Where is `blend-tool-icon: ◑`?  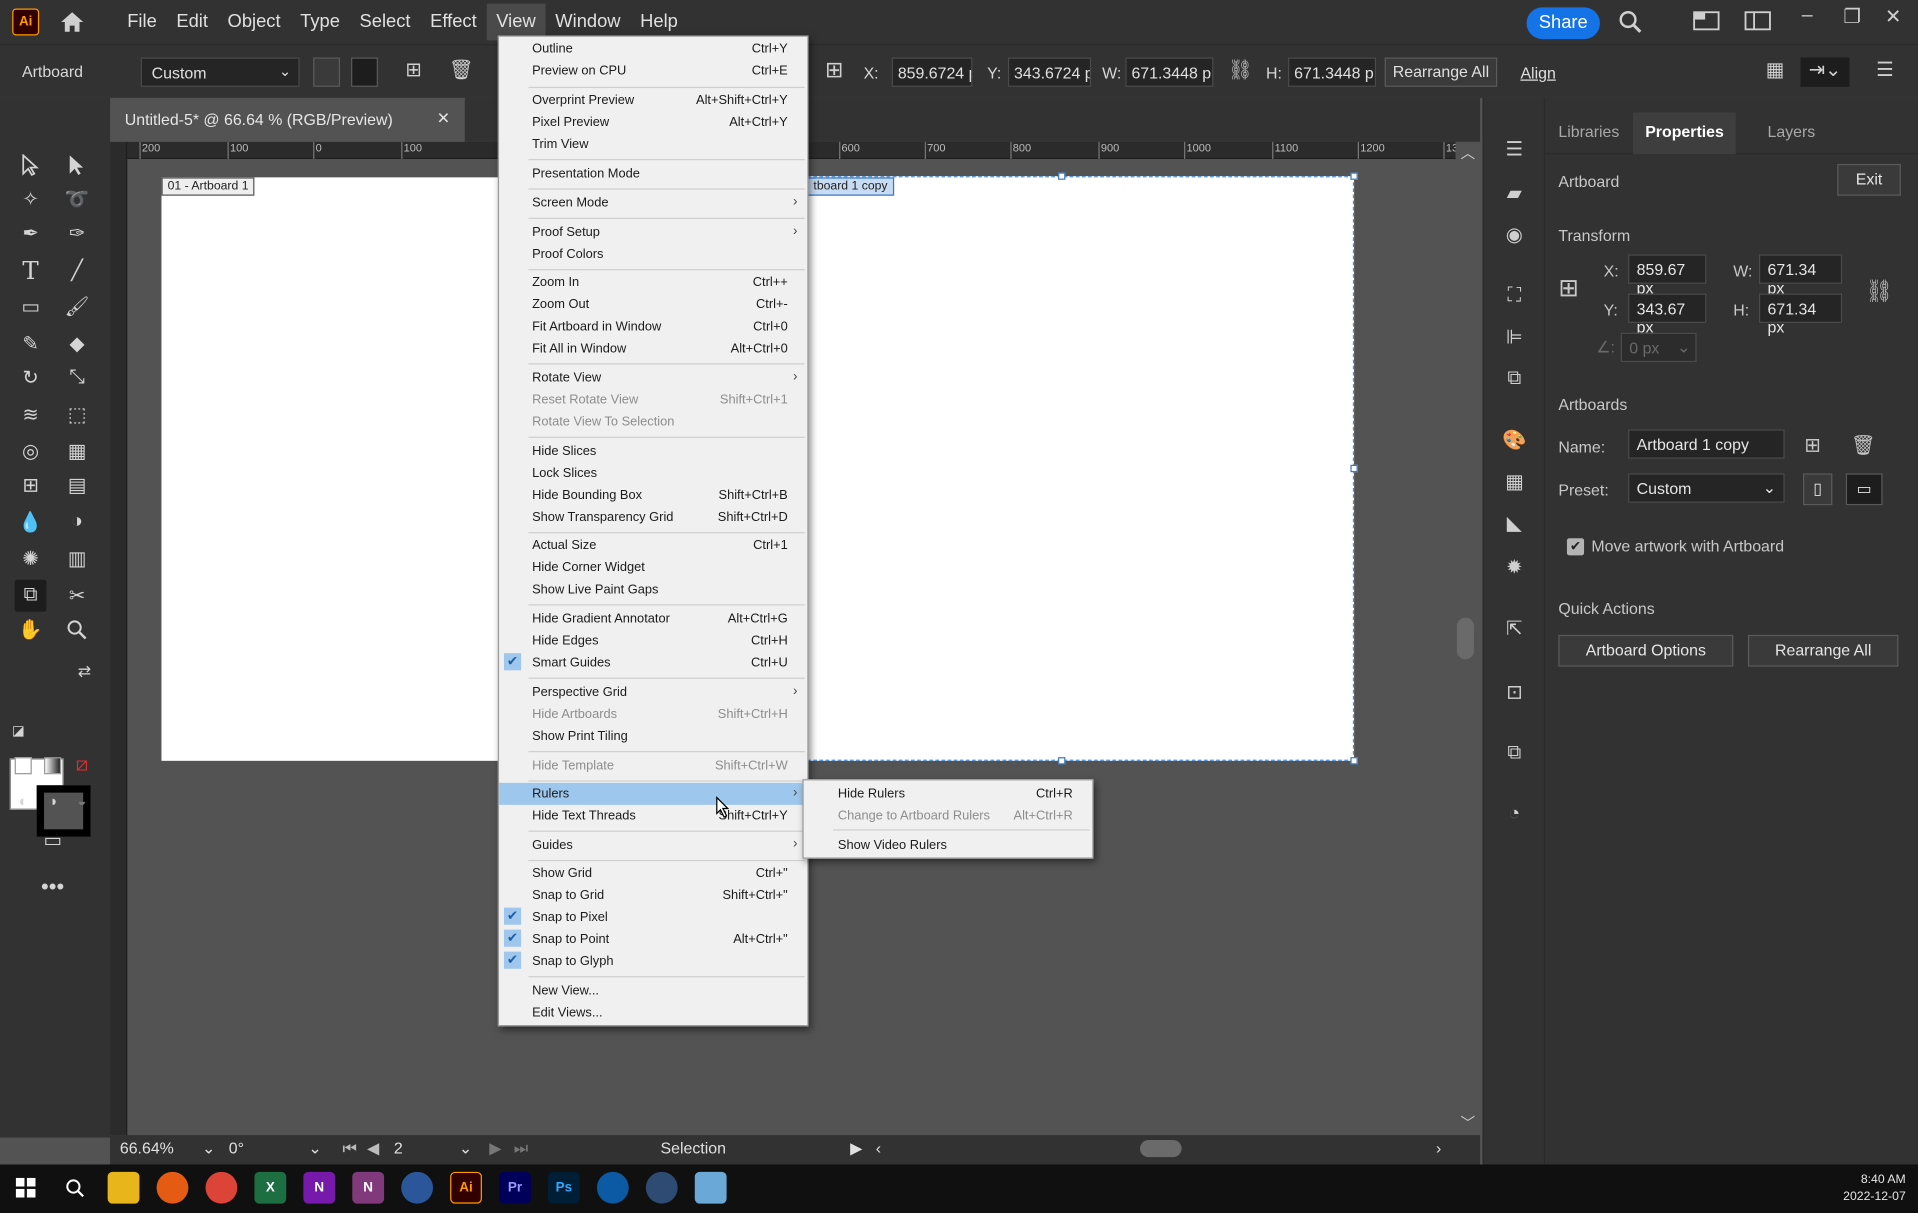 blend-tool-icon: ◑ is located at coordinates (77, 522).